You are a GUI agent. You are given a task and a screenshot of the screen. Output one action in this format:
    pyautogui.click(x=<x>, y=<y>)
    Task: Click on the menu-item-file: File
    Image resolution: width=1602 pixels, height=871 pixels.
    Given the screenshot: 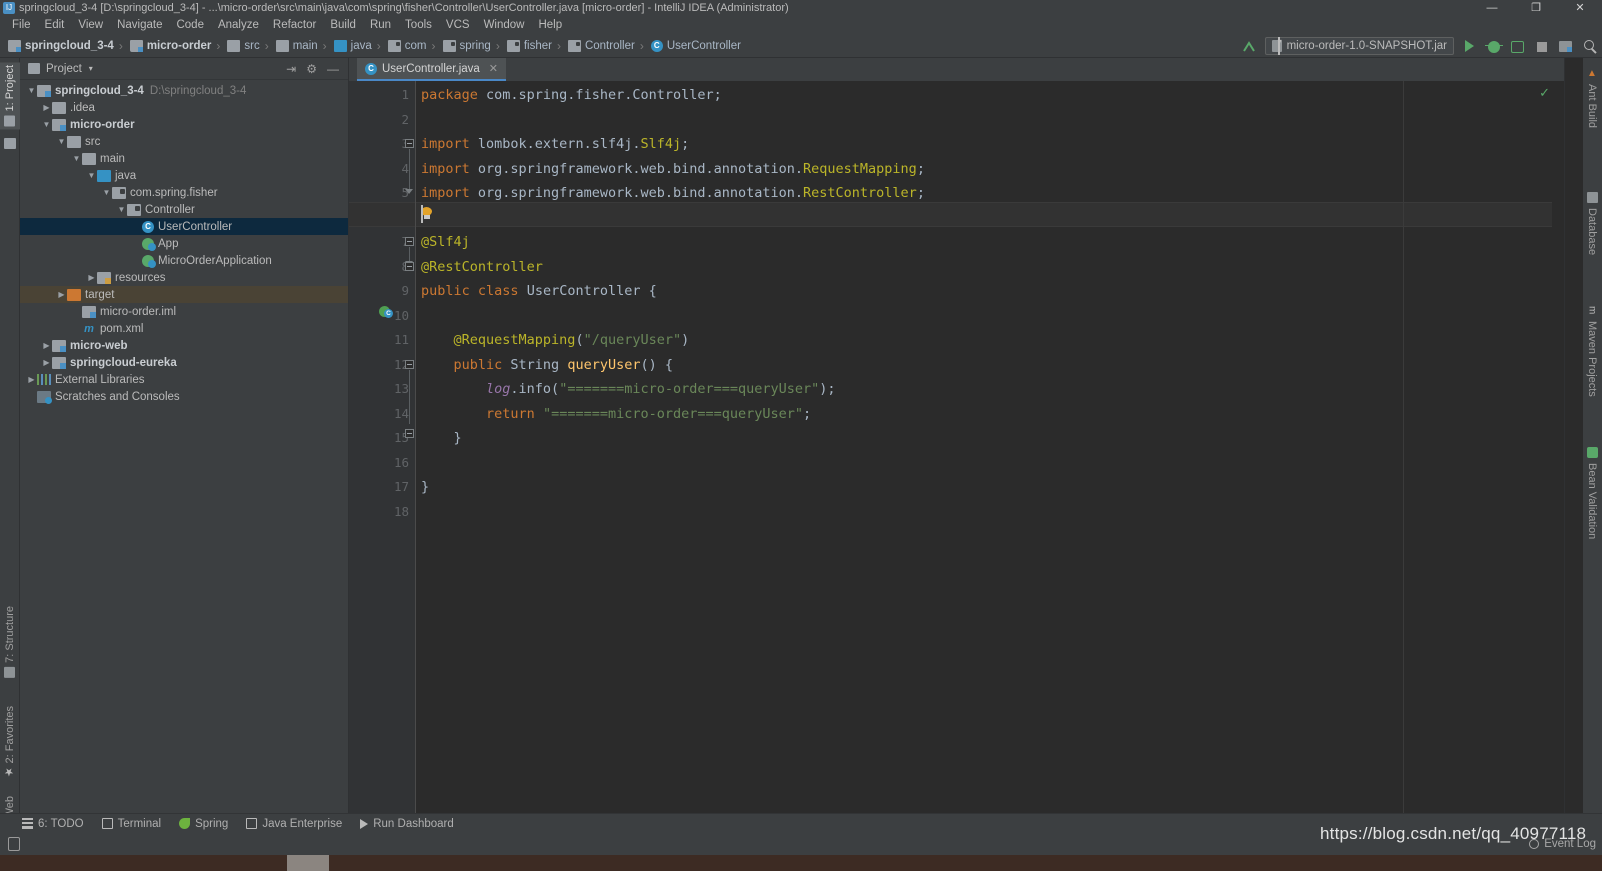 What is the action you would take?
    pyautogui.click(x=21, y=25)
    